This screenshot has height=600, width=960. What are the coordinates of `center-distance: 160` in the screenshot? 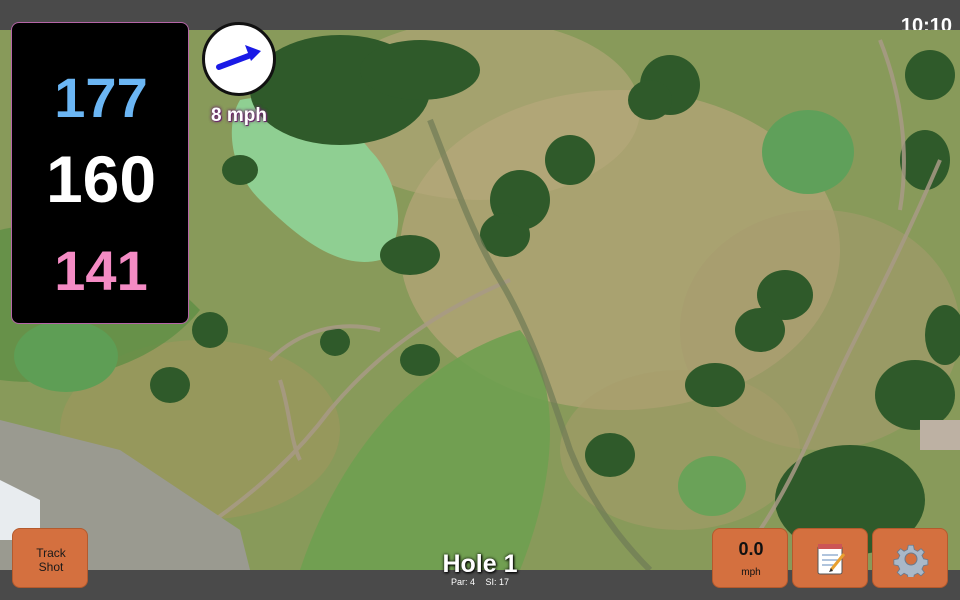 It's located at (101, 179).